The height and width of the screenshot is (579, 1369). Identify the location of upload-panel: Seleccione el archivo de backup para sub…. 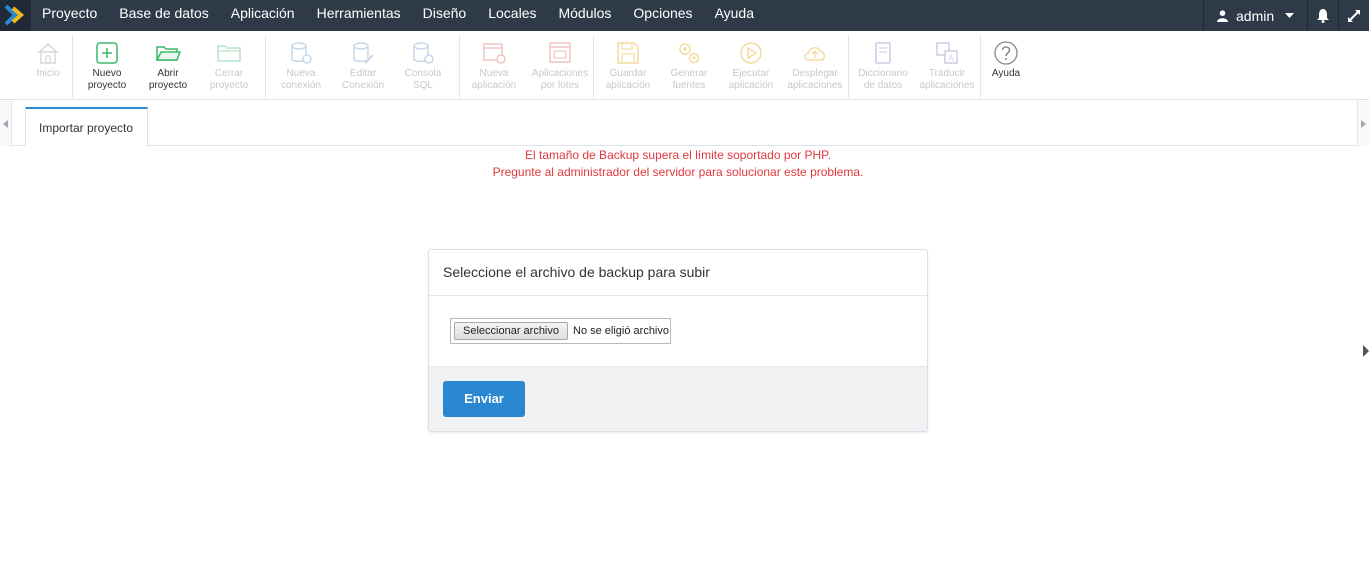
(678, 340).